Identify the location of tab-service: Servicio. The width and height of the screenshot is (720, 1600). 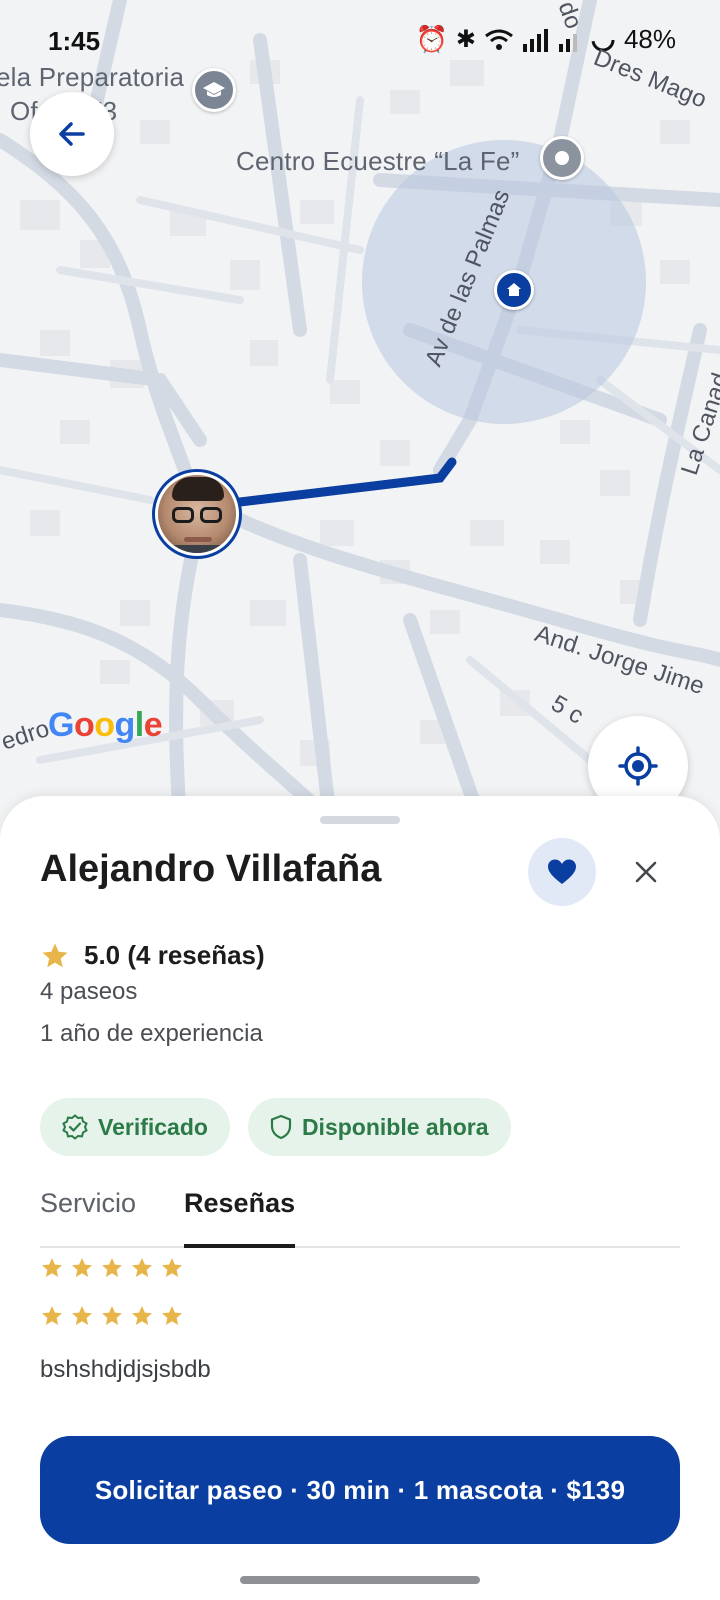
(88, 1210).